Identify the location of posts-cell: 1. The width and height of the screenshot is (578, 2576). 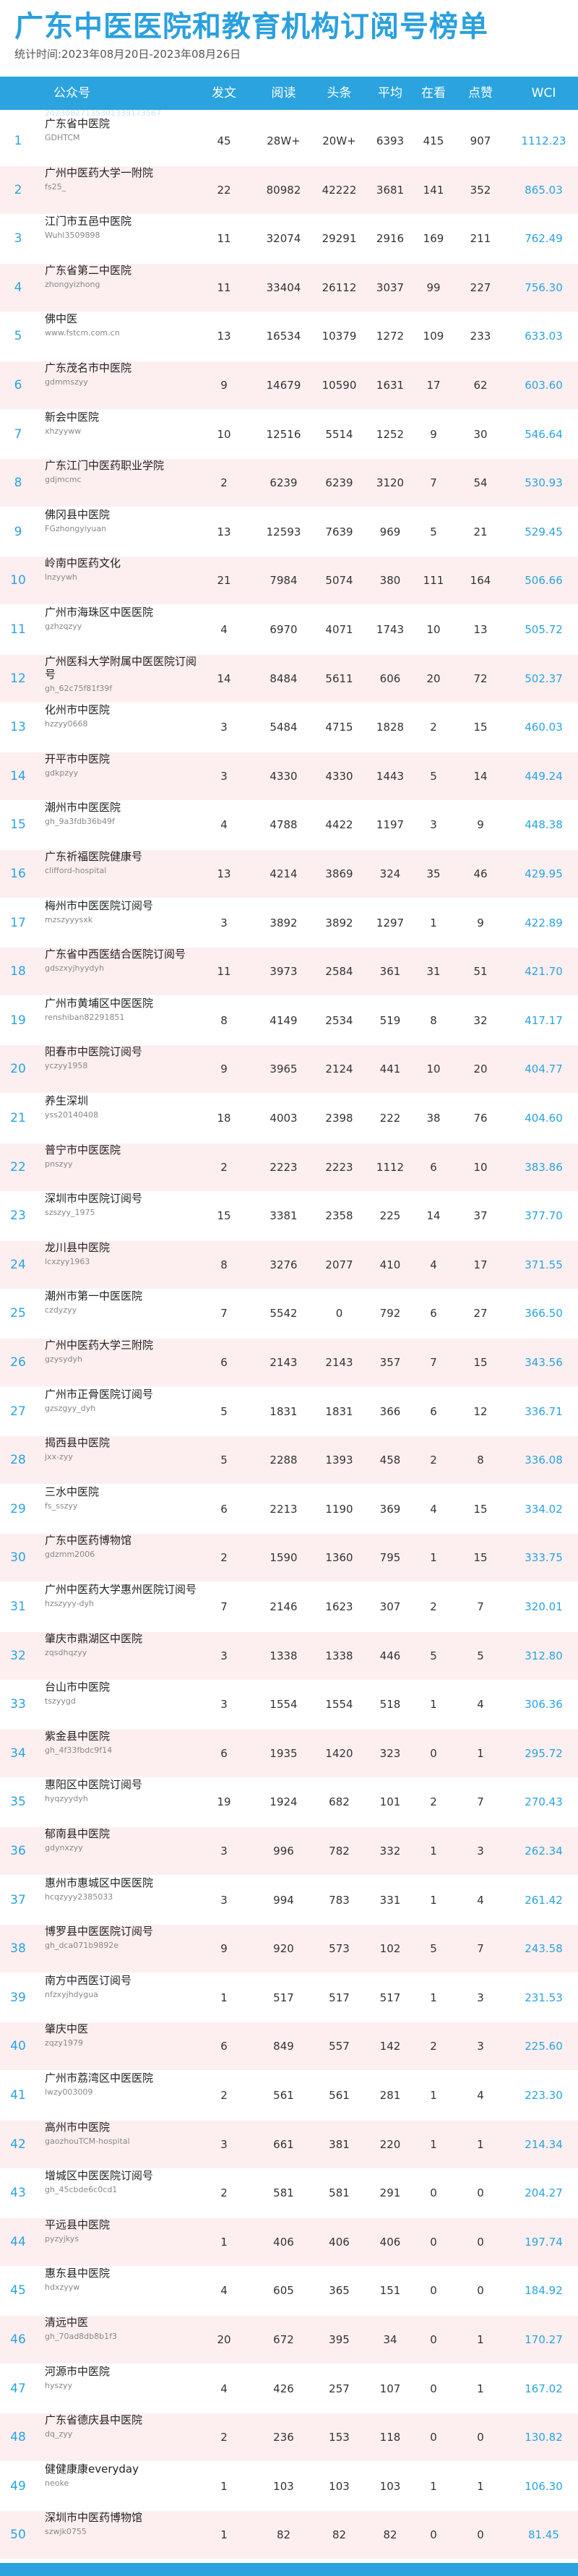
(224, 2486).